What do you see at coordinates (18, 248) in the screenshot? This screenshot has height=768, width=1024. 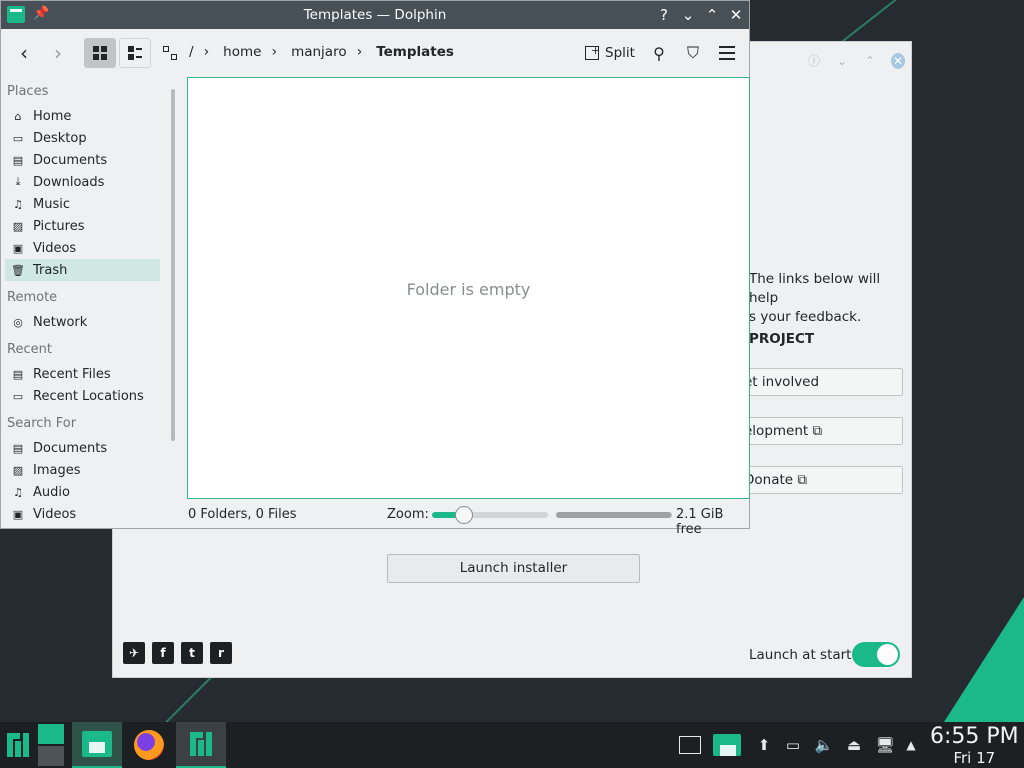 I see `videos-icon: ▣` at bounding box center [18, 248].